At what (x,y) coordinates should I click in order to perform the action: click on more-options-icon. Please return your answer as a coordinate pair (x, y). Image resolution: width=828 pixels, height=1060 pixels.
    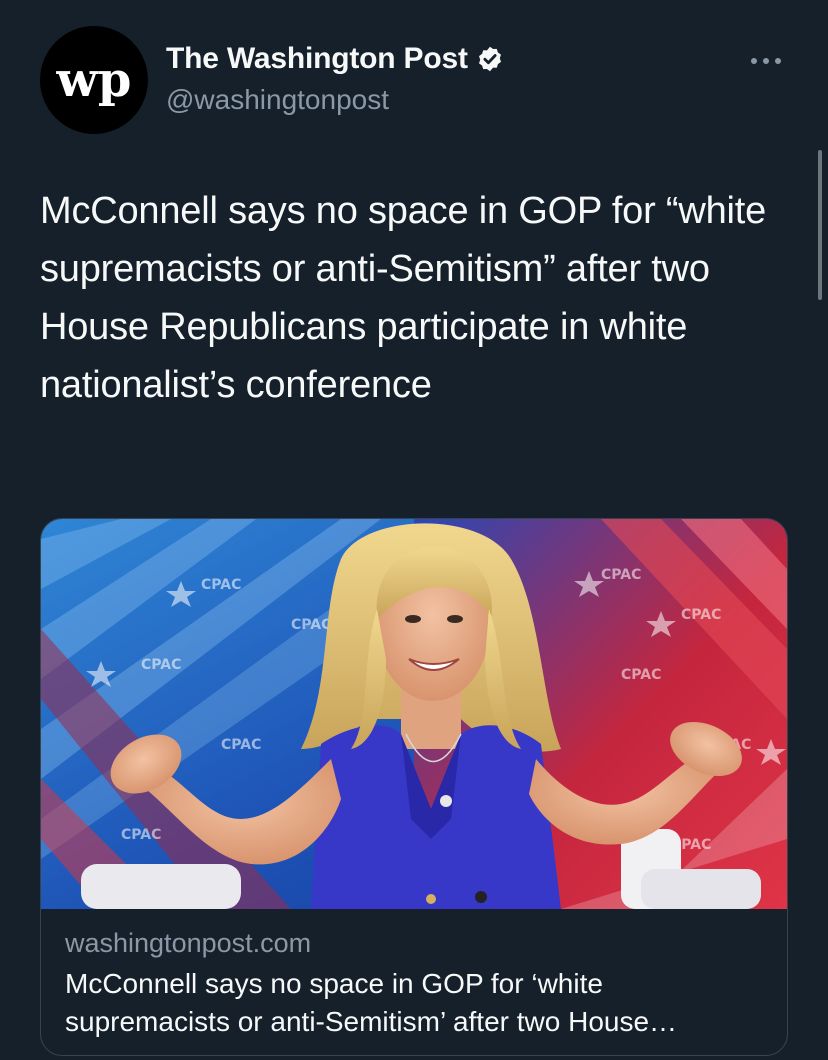
    Looking at the image, I should click on (766, 61).